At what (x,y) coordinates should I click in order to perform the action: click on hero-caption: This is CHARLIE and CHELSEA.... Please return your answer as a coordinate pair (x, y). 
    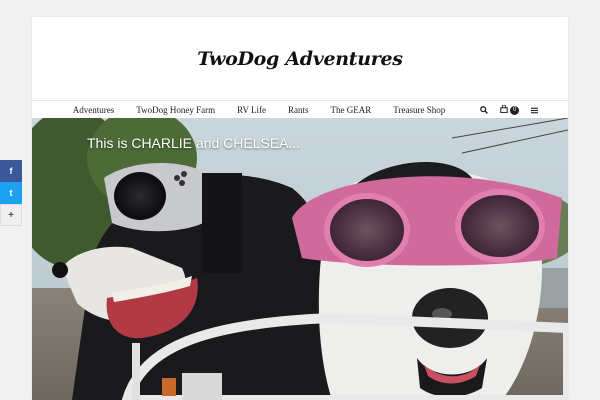
    Looking at the image, I should click on (194, 143).